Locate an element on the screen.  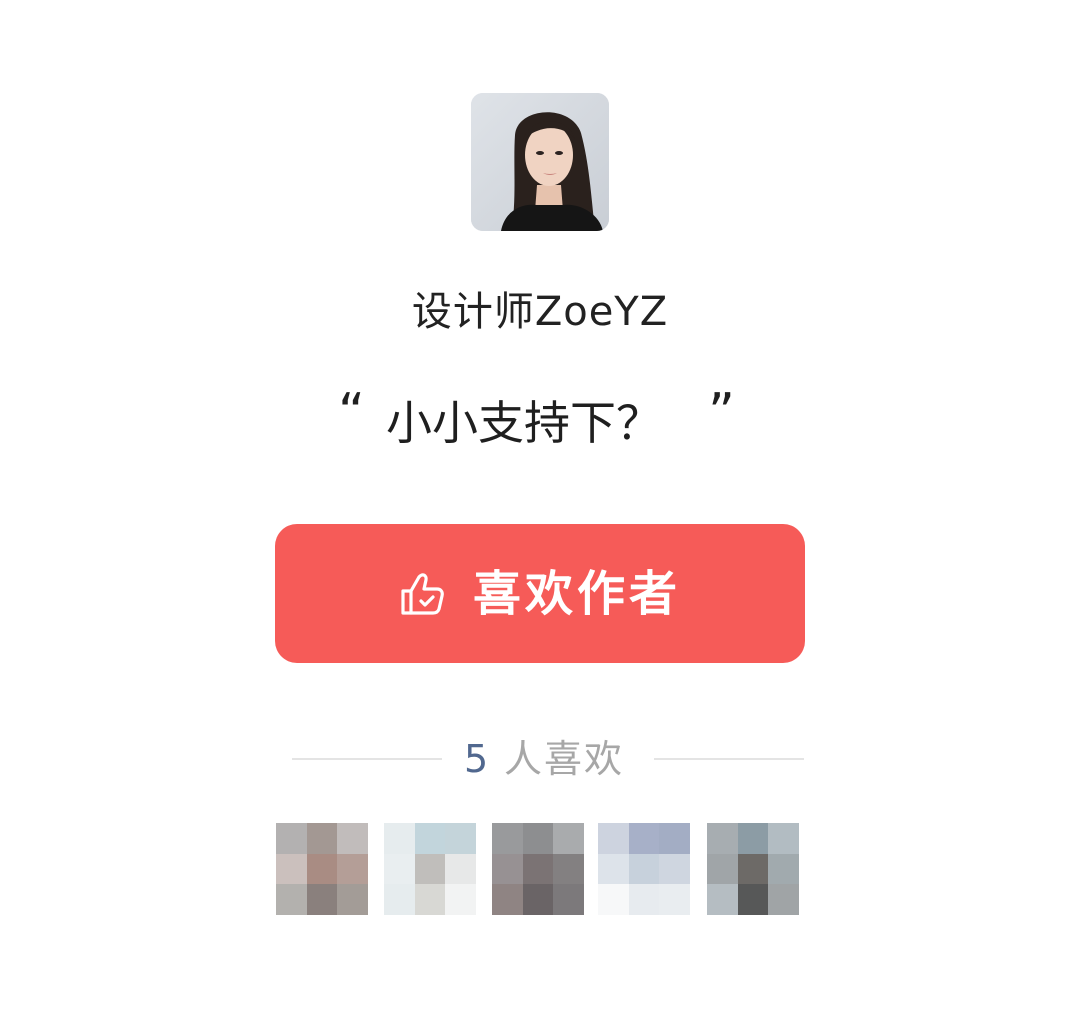
author-avatar is located at coordinates (540, 162).